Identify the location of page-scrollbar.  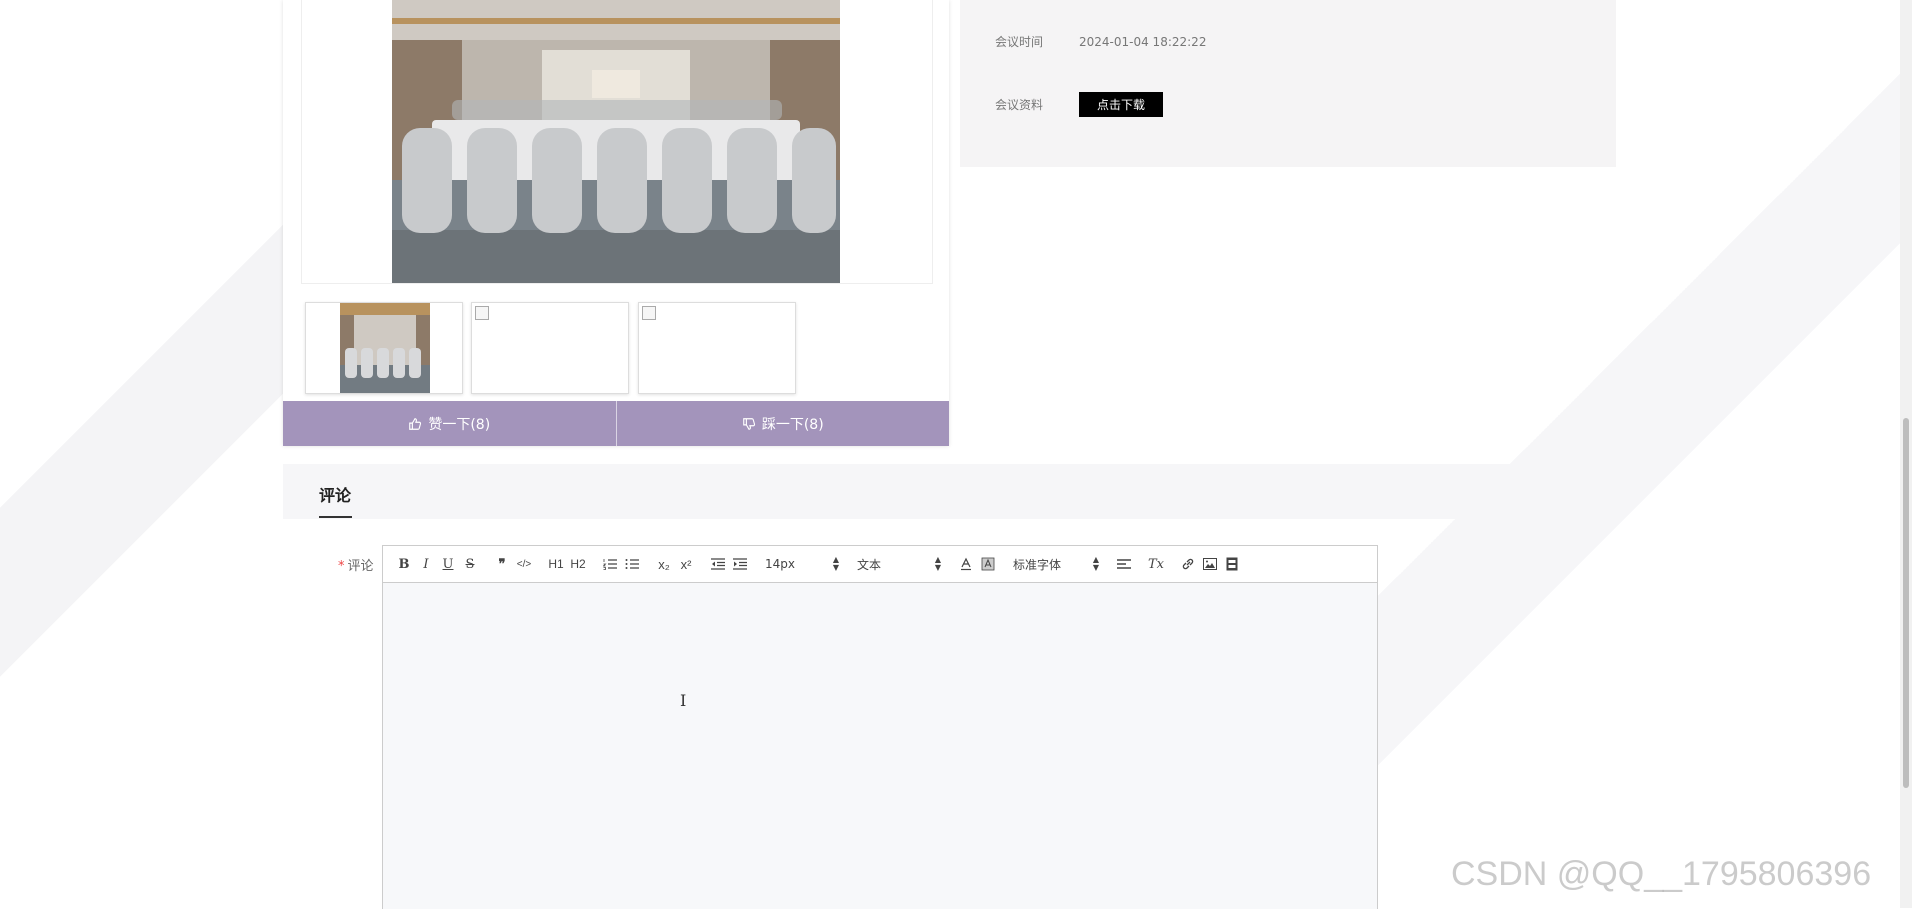
(1906, 454).